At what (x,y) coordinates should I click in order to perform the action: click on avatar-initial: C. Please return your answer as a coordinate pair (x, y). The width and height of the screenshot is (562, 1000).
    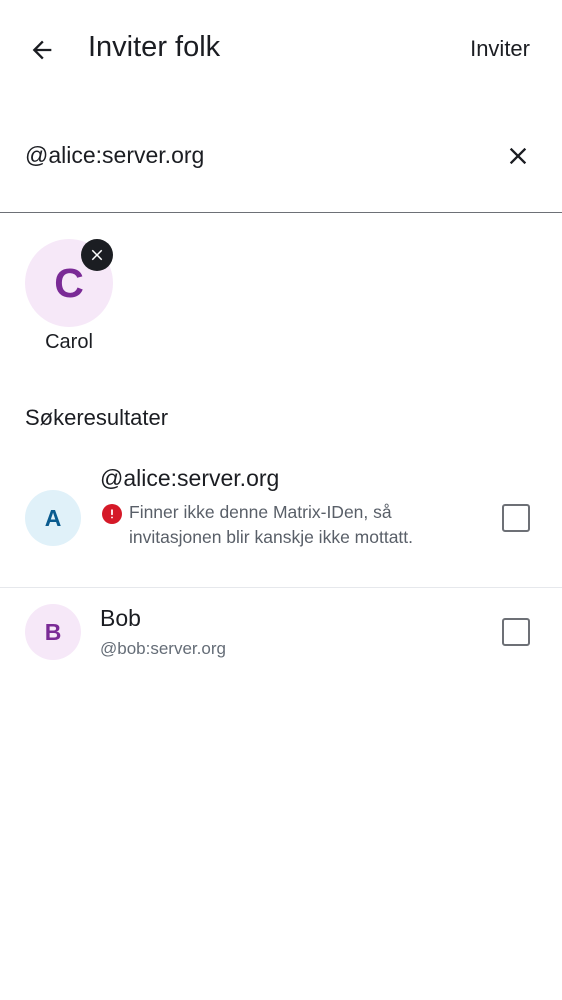
    Looking at the image, I should click on (69, 282).